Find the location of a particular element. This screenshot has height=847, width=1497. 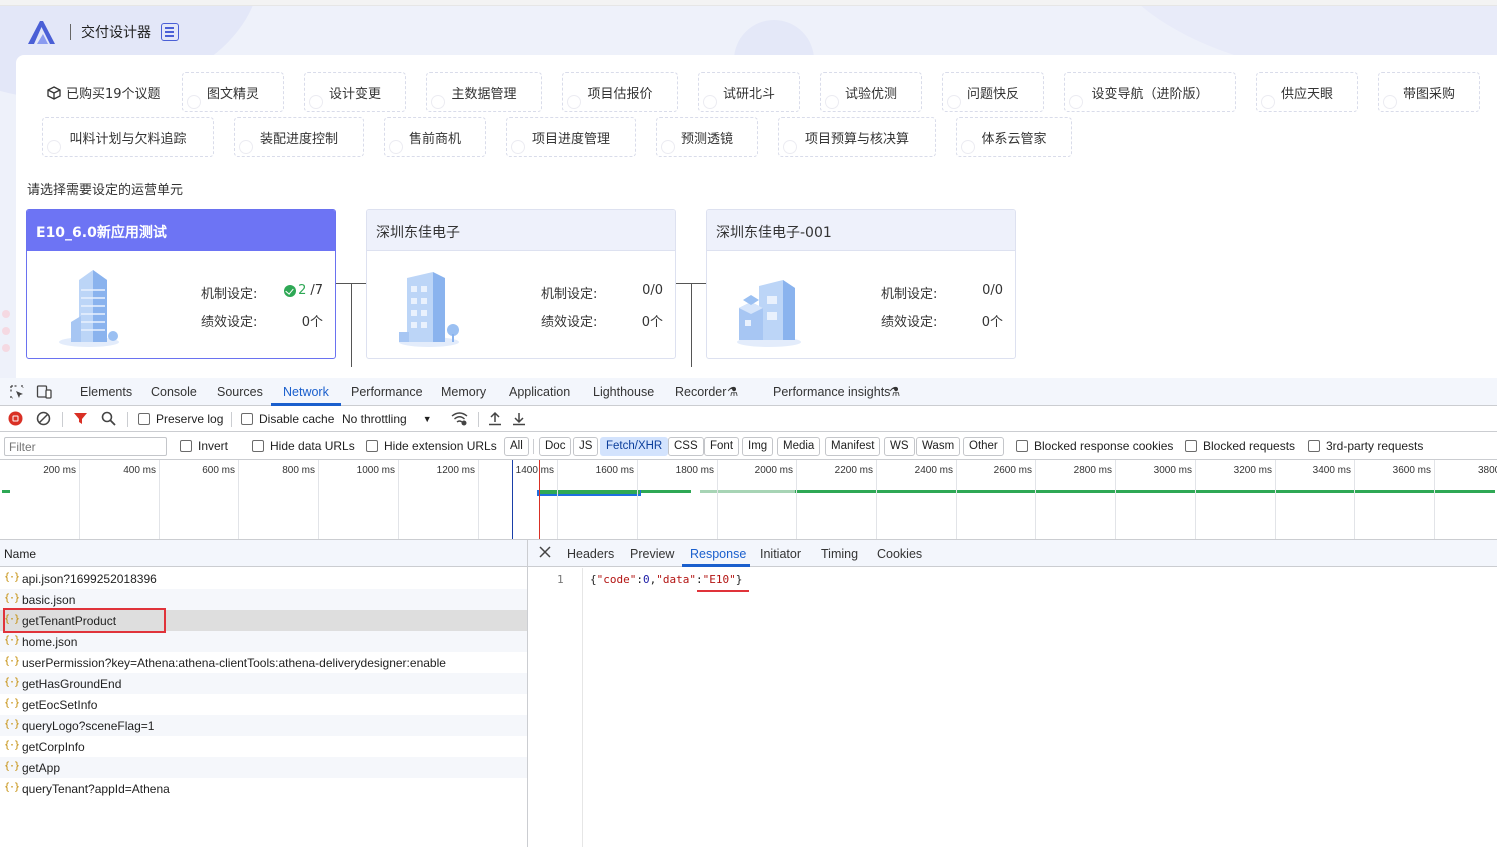

timeline-tick-label: 2400 ms is located at coordinates (933, 470).